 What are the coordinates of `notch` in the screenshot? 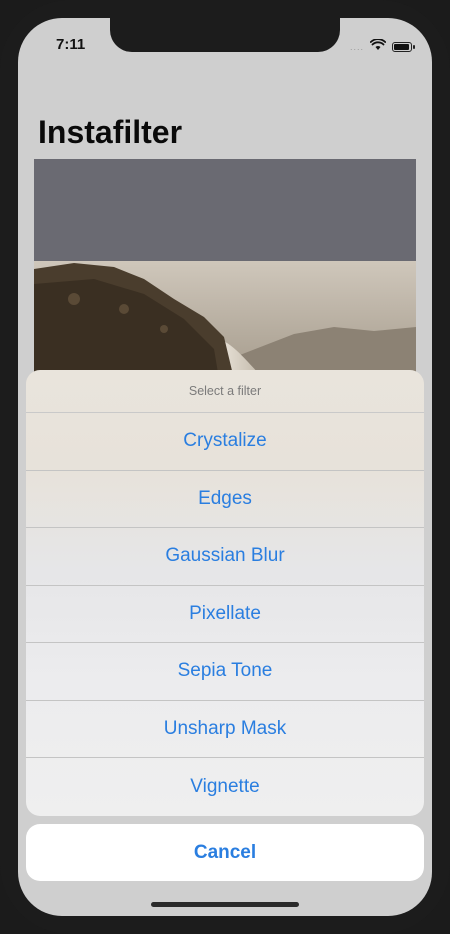 It's located at (225, 35).